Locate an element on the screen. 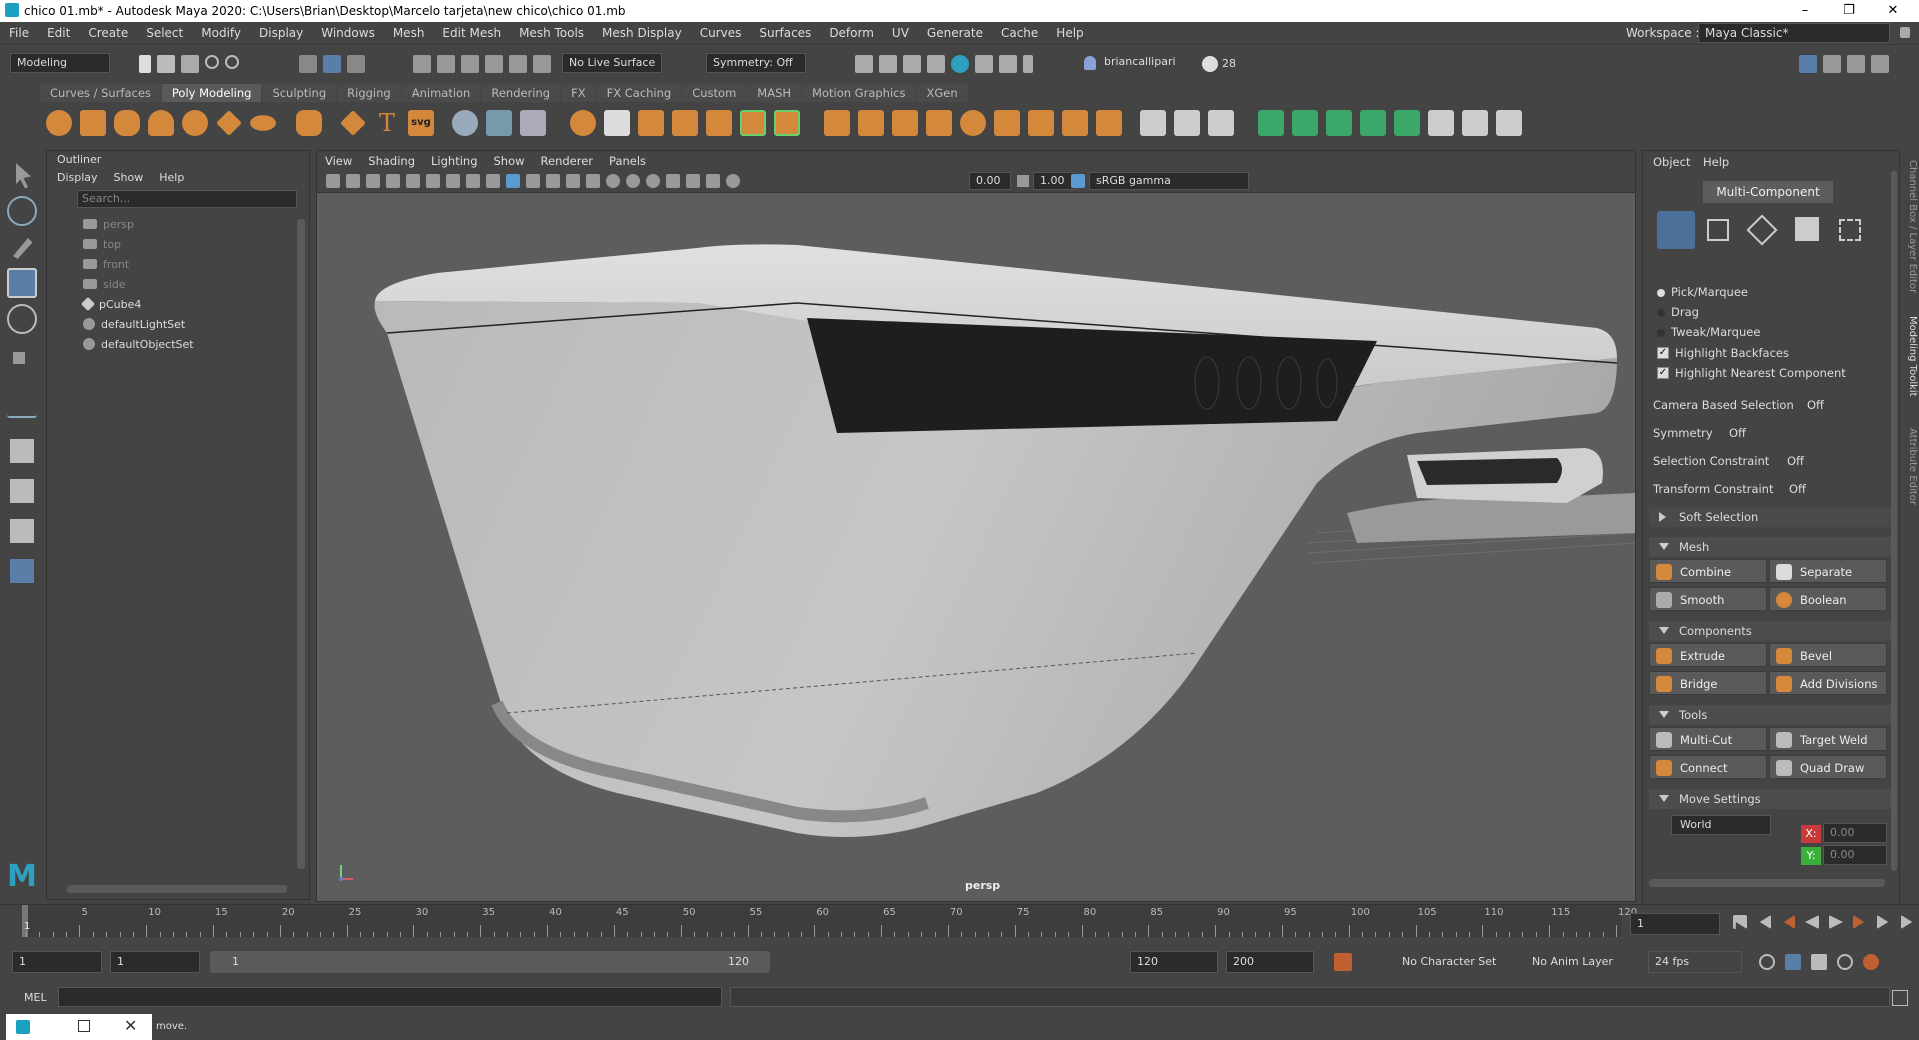 This screenshot has width=1919, height=1040. animation-start-field: 1 is located at coordinates (57, 962).